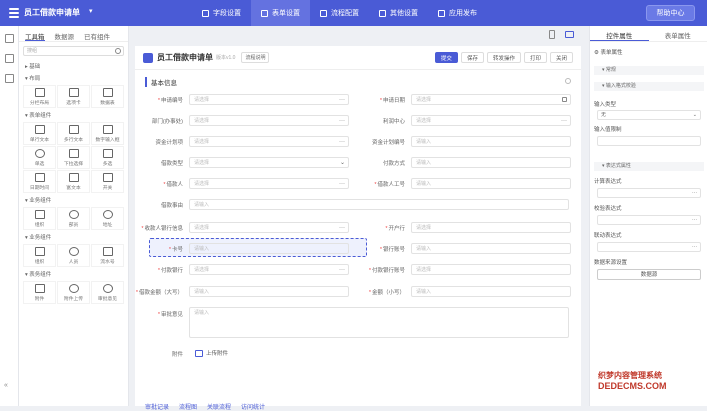  I want to click on component-tabs: 选项卡, so click(73, 96).